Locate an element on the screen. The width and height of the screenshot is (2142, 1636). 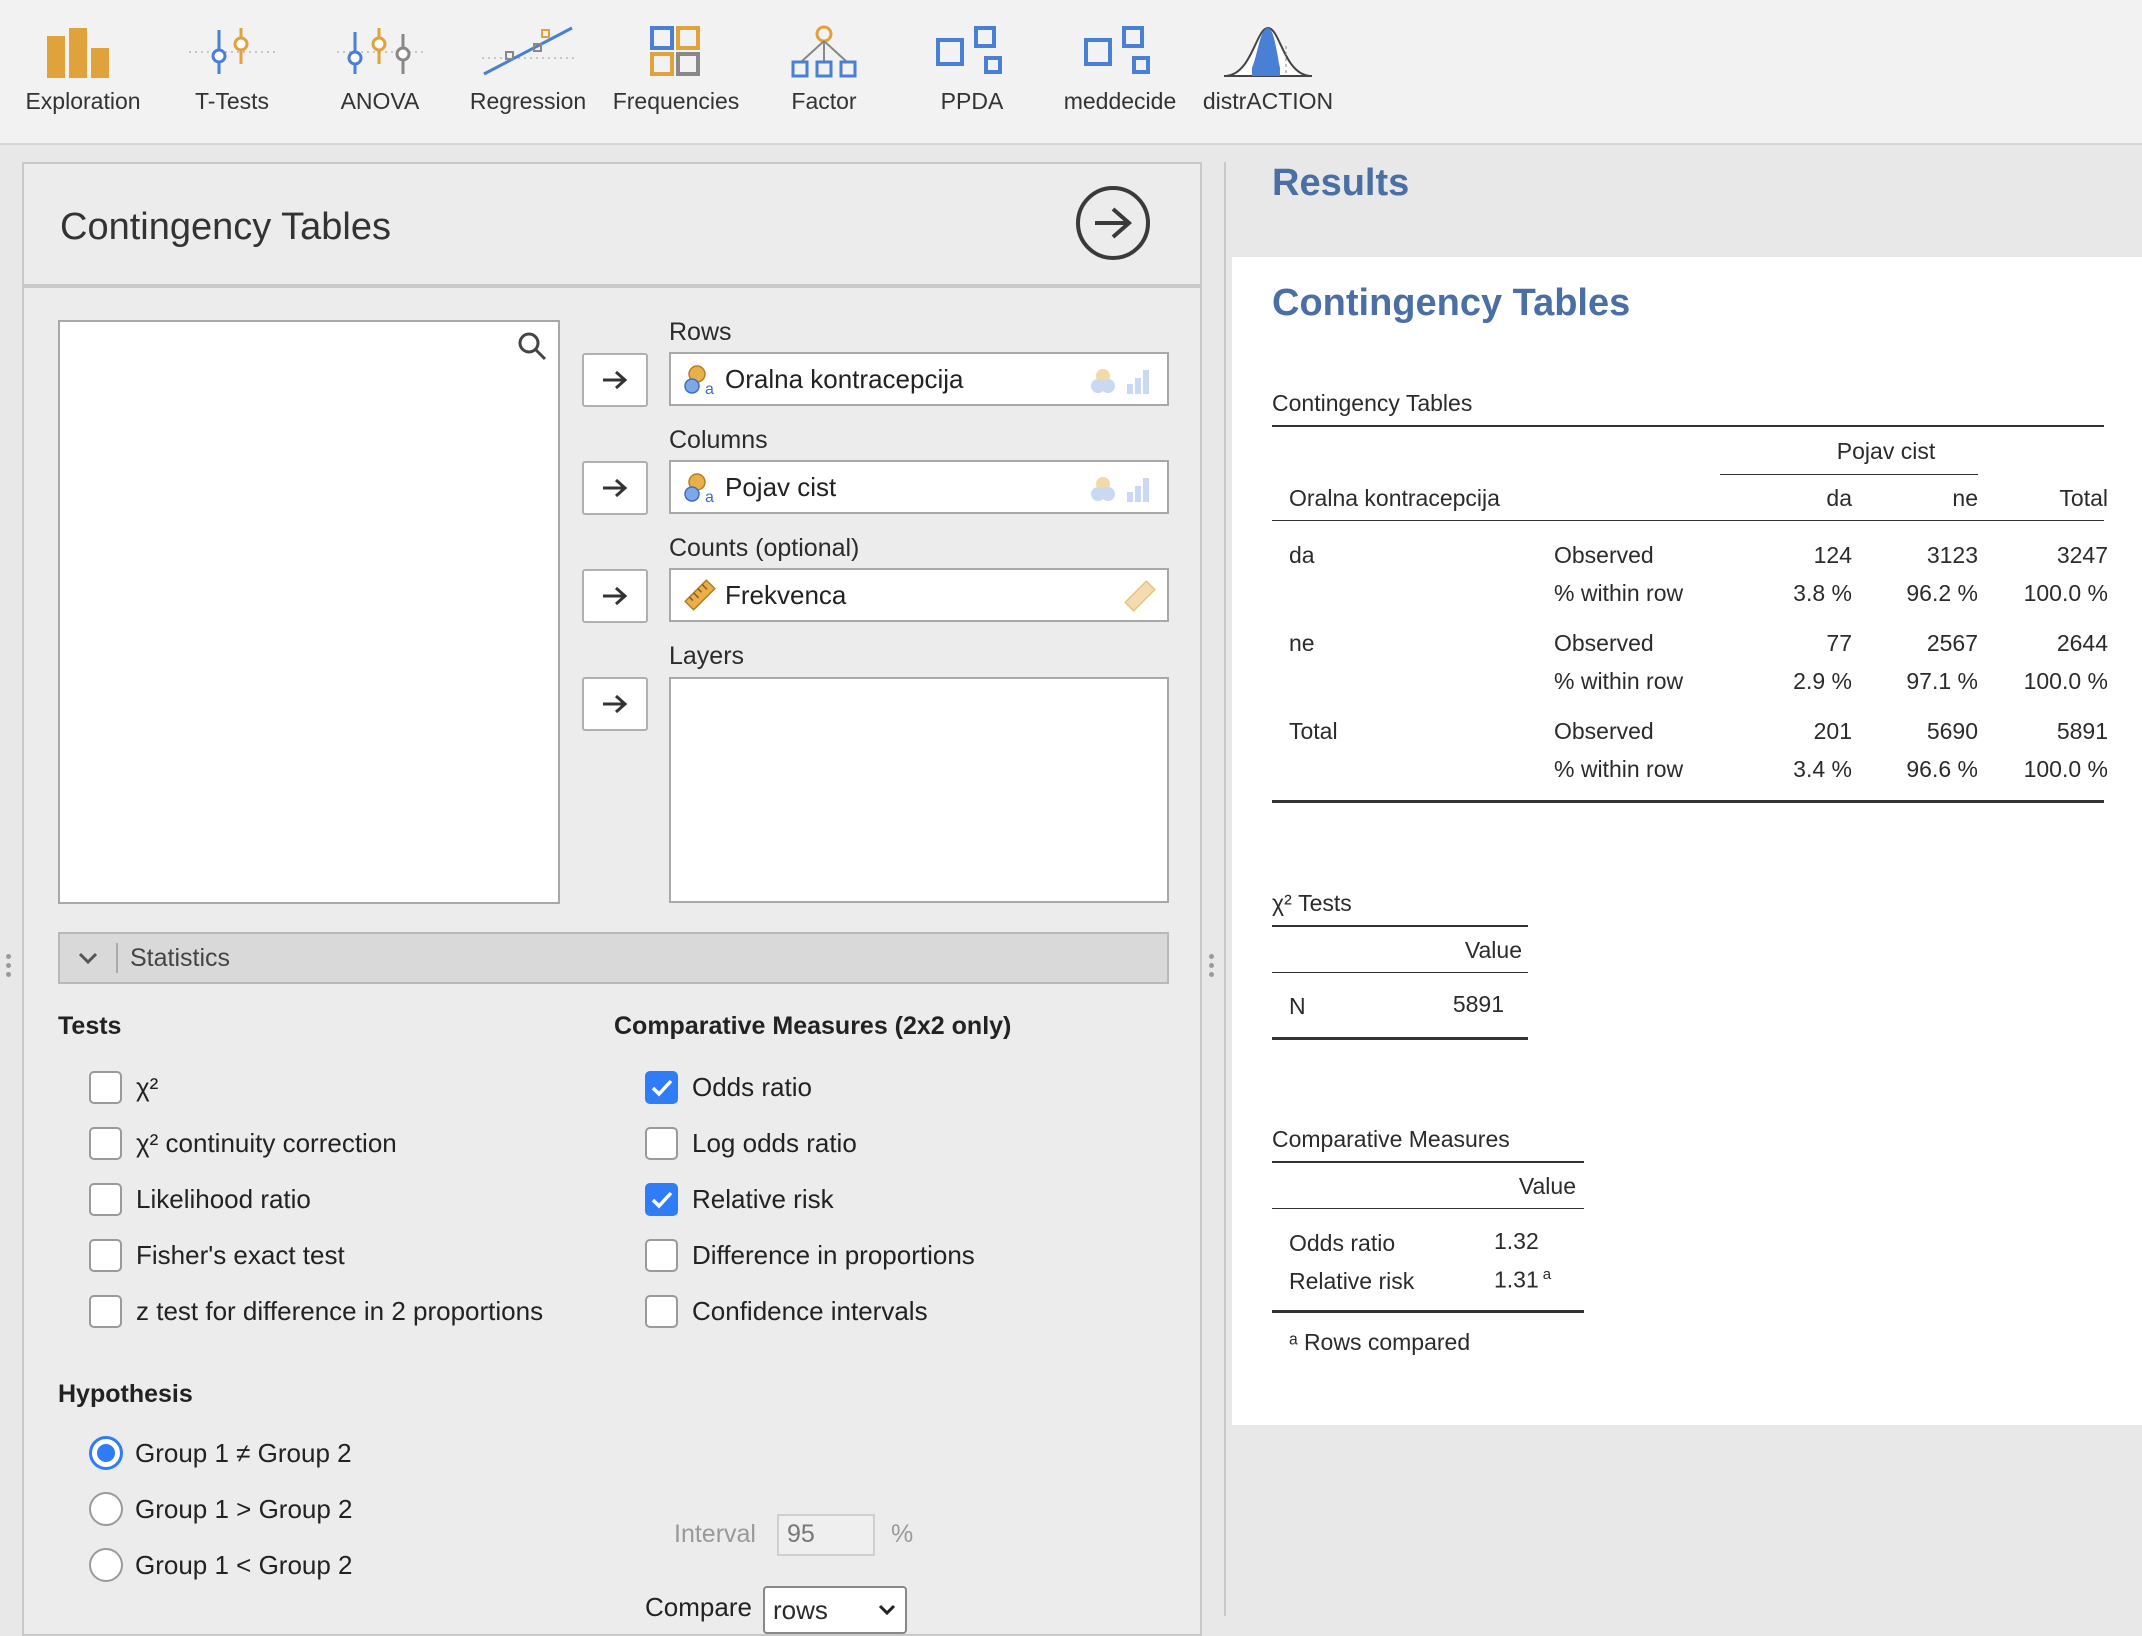
ppda-button: PPDA is located at coordinates (972, 75).